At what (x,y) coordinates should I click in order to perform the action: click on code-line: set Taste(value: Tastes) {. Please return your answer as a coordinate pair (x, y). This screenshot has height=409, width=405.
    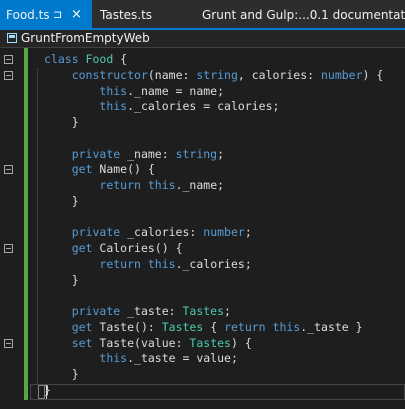
    Looking at the image, I should click on (148, 344).